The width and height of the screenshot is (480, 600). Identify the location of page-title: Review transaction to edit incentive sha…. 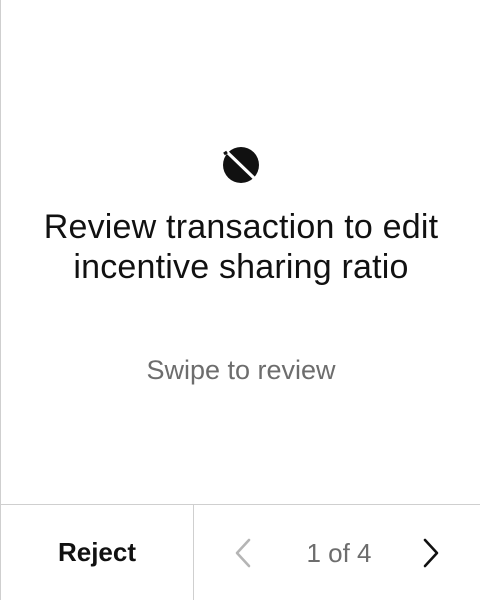
(241, 247).